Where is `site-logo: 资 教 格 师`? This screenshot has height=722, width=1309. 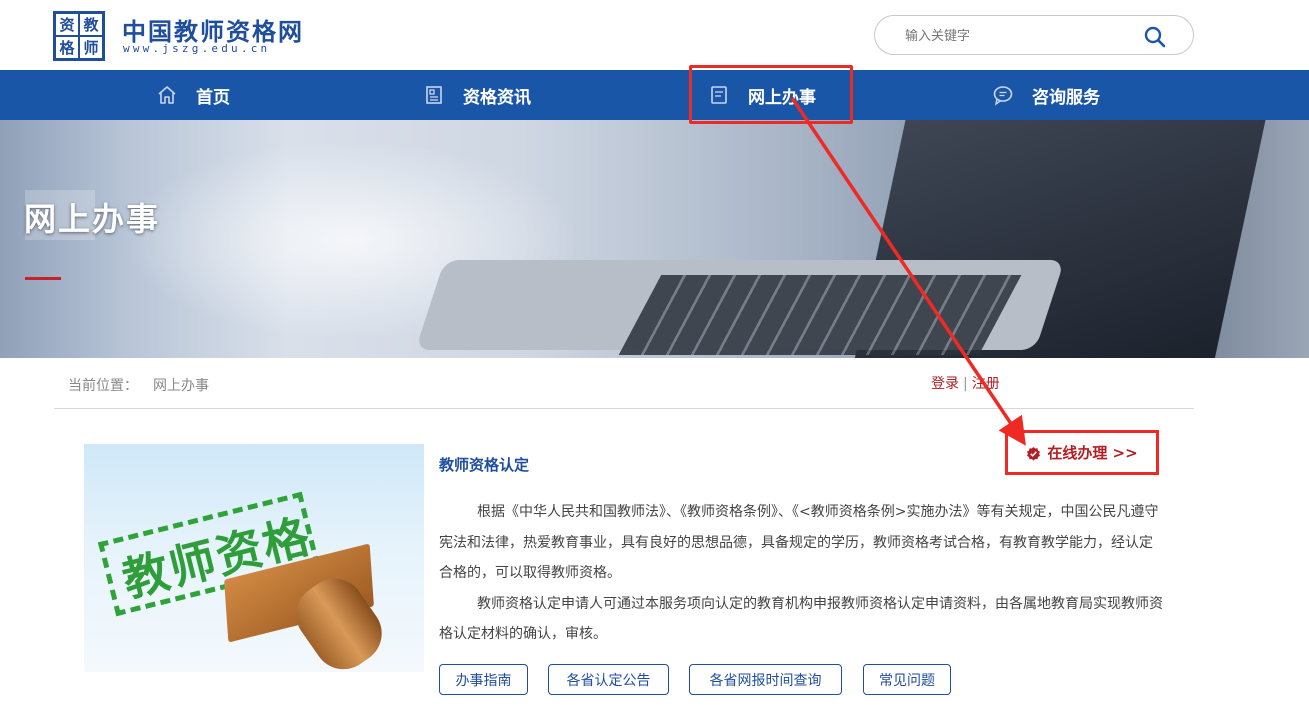
site-logo: 资 教 格 师 is located at coordinates (79, 36).